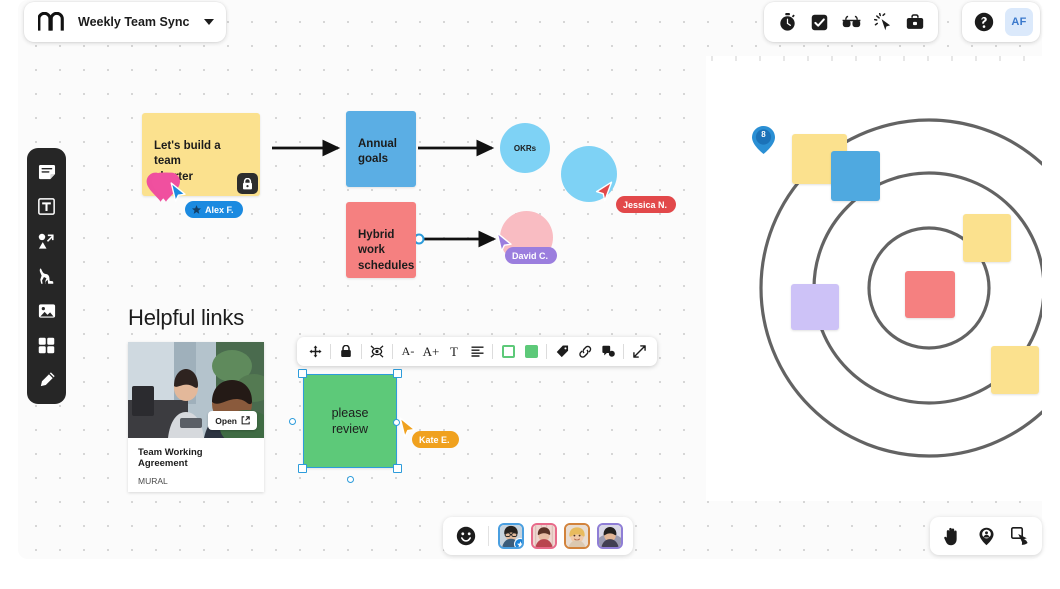 Image resolution: width=1060 pixels, height=589 pixels. Describe the element at coordinates (214, 209) in the screenshot. I see `cursor-label-alex: Alex F.` at that location.